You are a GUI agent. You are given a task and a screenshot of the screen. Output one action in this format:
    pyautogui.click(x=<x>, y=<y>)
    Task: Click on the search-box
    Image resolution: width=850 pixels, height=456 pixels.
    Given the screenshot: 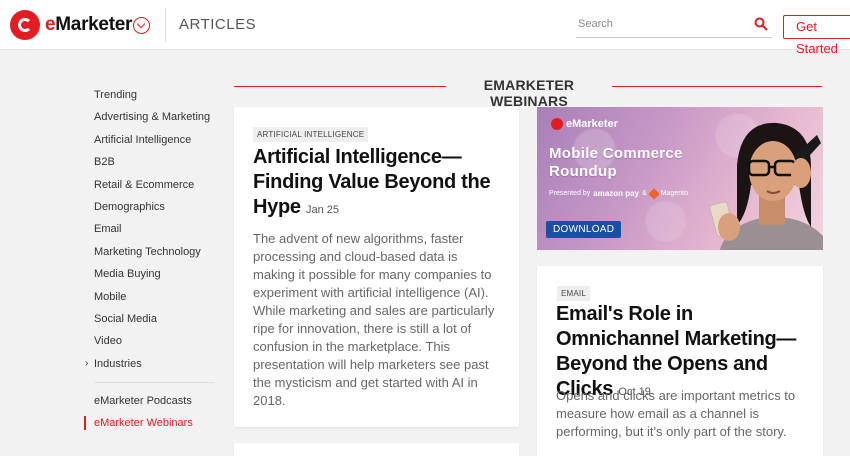 What is the action you would take?
    pyautogui.click(x=674, y=25)
    